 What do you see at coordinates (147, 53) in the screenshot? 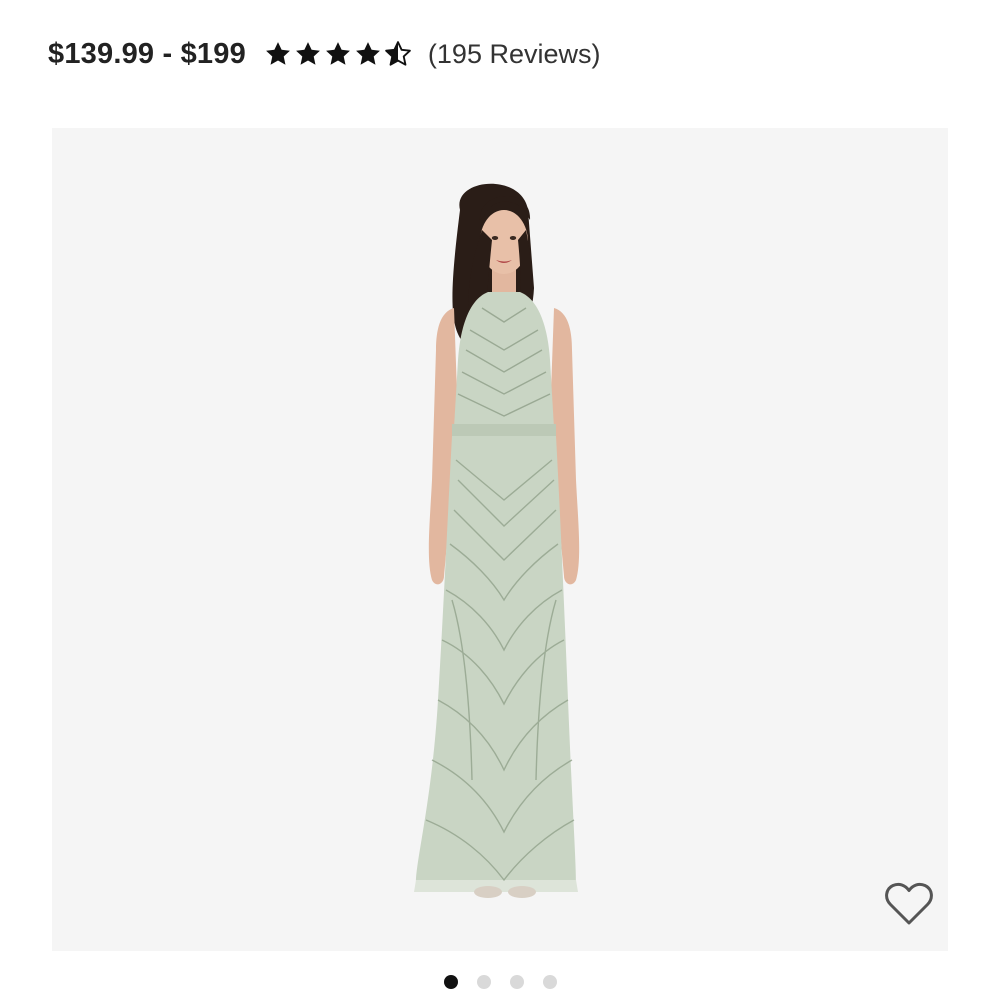
I see `price-range: $139.99 - $199` at bounding box center [147, 53].